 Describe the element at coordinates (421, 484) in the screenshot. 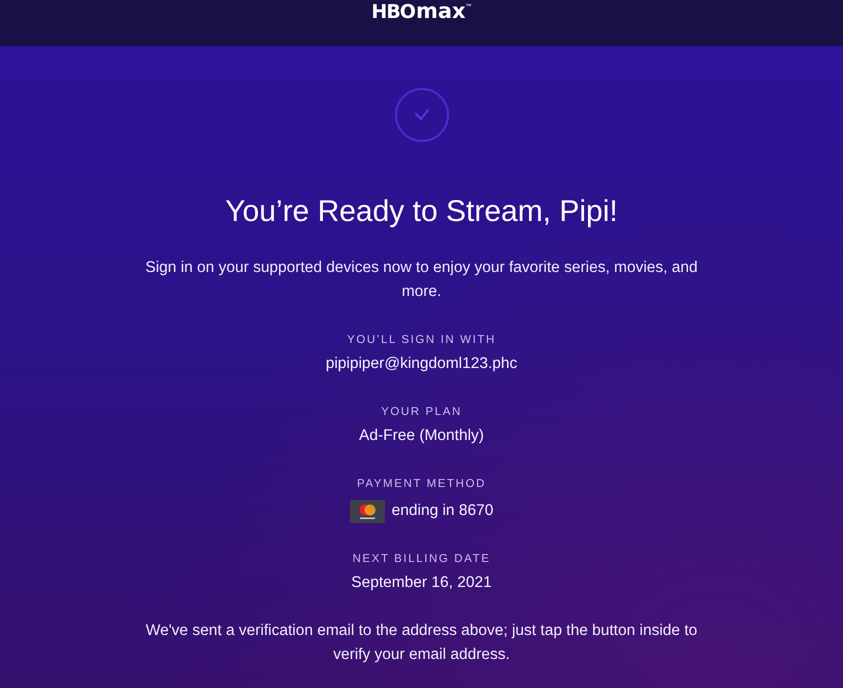

I see `detail-label: PAYMENT METHOD` at that location.